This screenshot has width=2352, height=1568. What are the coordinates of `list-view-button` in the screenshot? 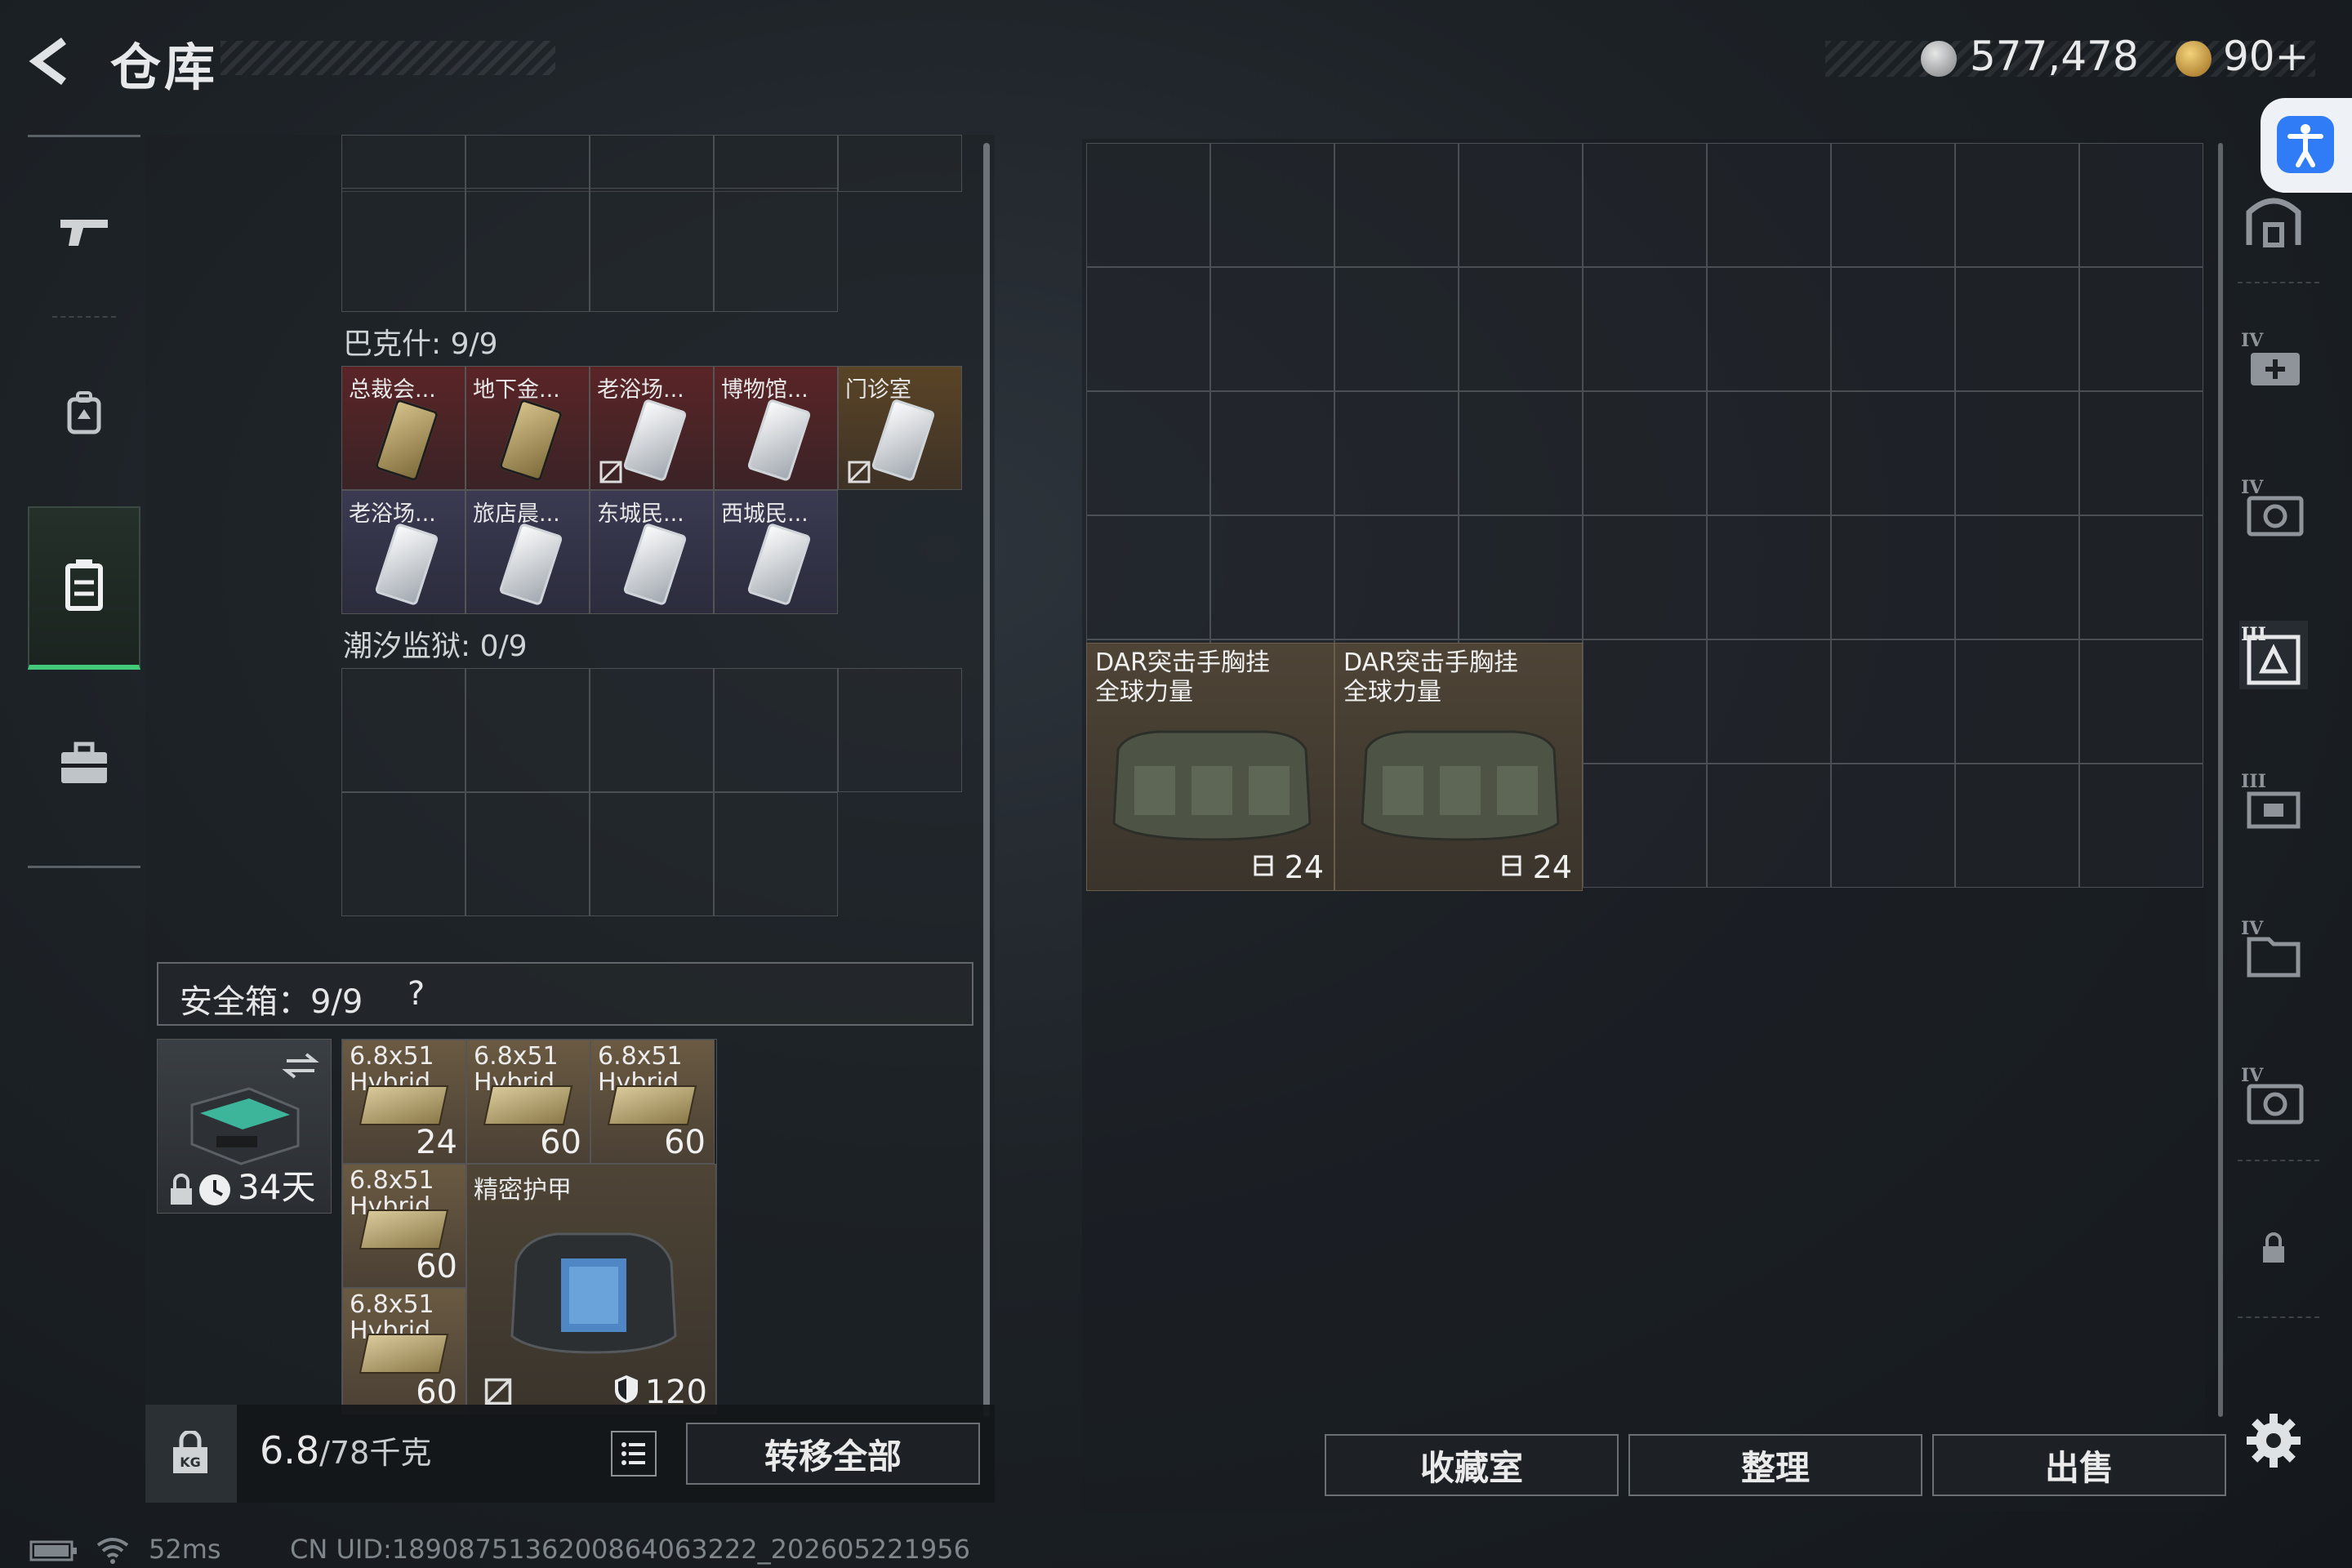 It's located at (634, 1454).